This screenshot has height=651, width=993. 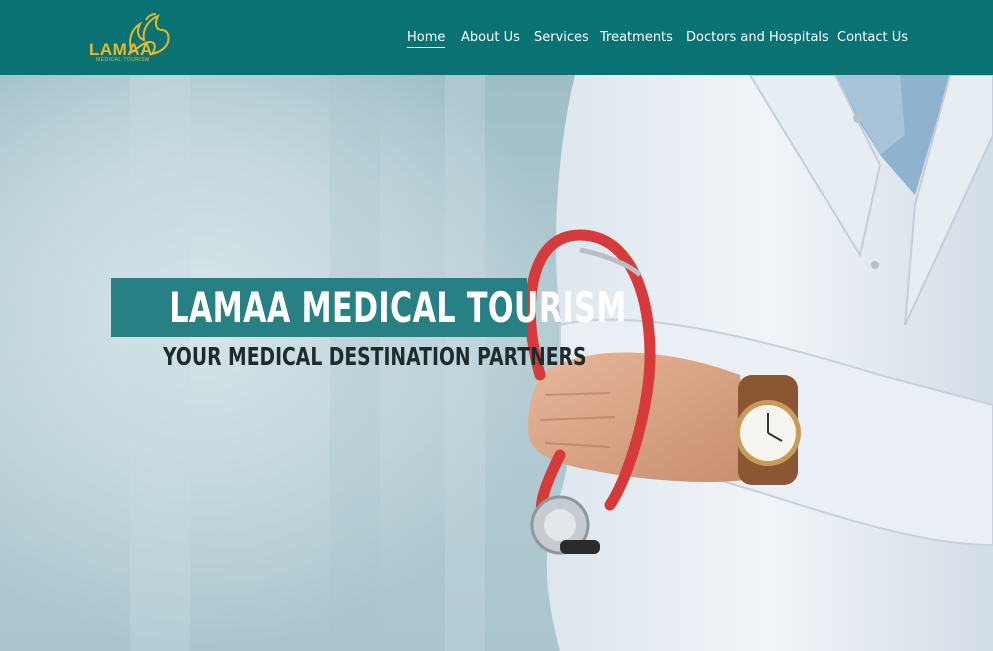 What do you see at coordinates (123, 60) in the screenshot?
I see `logo-tagline: MEDICAL TOURISM` at bounding box center [123, 60].